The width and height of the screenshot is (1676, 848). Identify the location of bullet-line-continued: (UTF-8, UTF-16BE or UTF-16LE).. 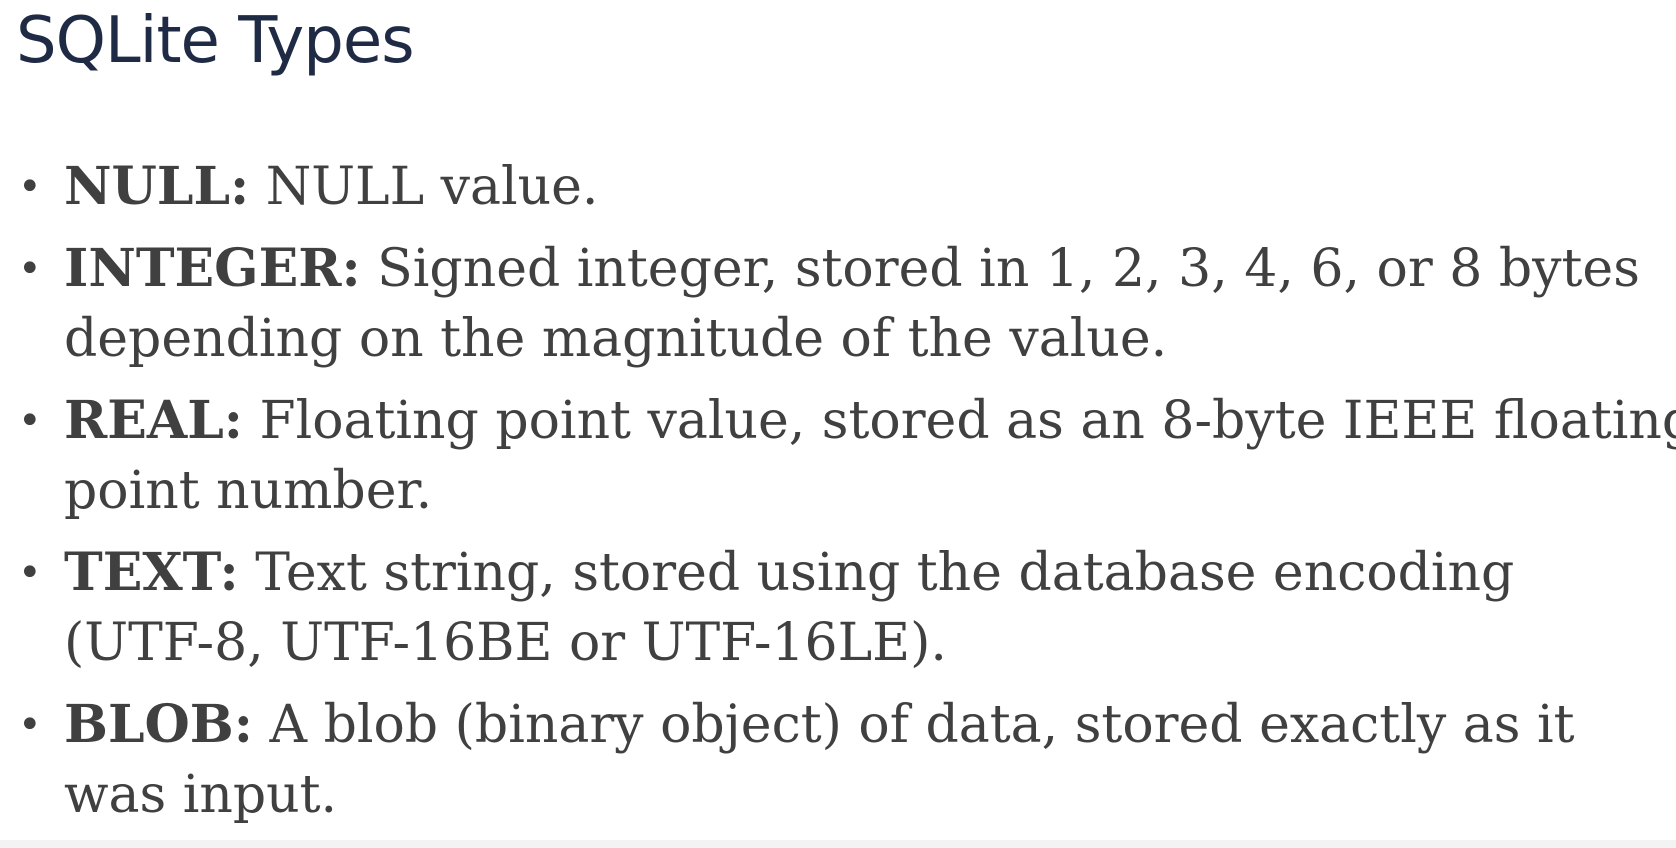
(505, 643).